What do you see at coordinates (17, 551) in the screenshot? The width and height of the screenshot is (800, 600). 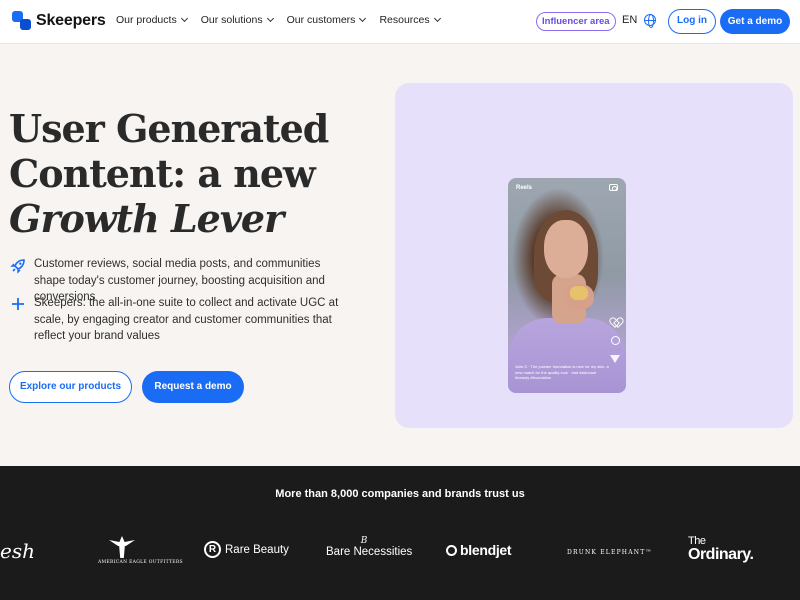 I see `logo-fresh: esh` at bounding box center [17, 551].